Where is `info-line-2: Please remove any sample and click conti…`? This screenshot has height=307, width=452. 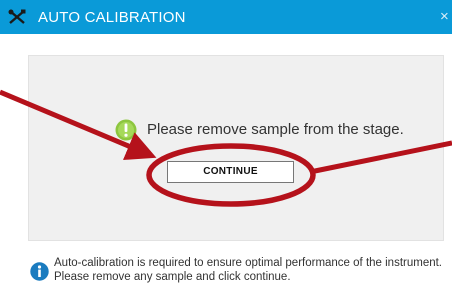 info-line-2: Please remove any sample and click conti… is located at coordinates (172, 277).